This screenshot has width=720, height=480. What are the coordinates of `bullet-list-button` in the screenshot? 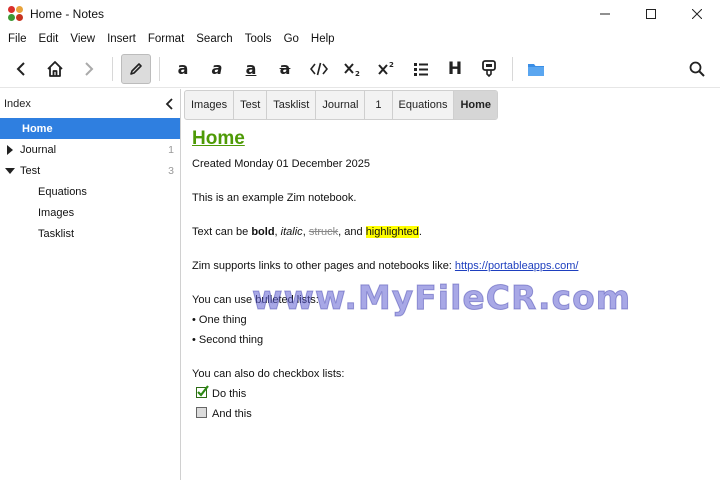 It's located at (421, 69).